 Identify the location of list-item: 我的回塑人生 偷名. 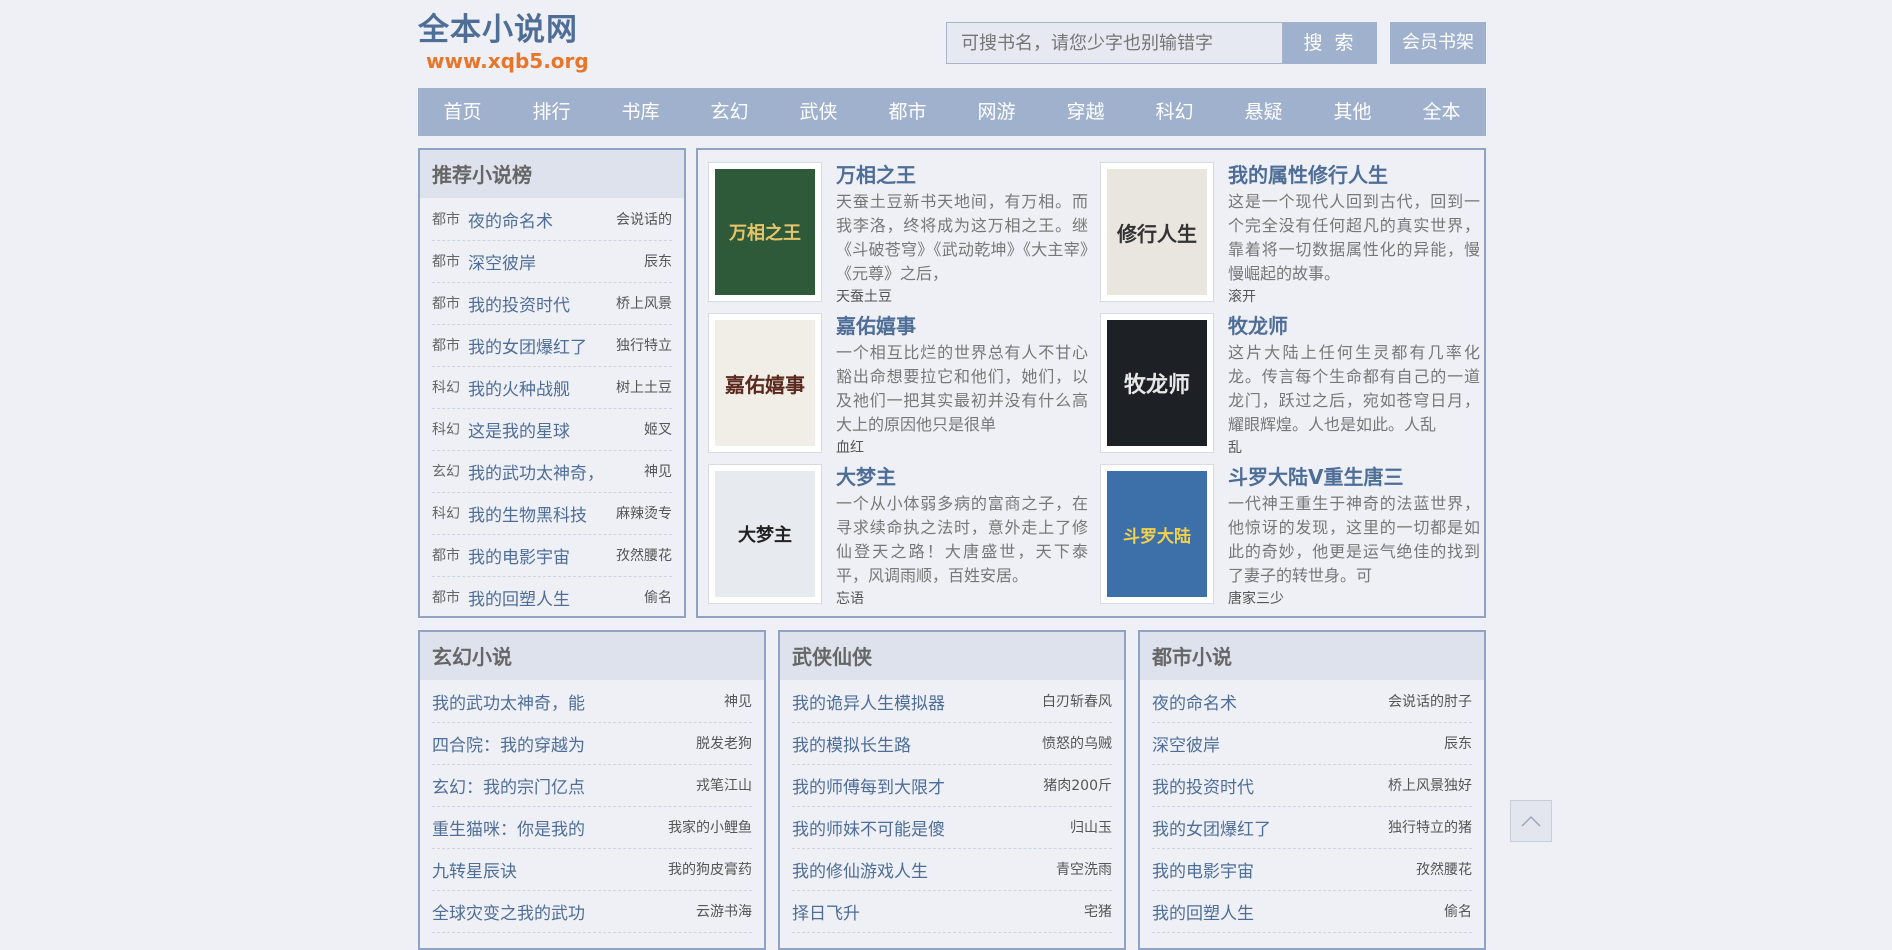
(1312, 911).